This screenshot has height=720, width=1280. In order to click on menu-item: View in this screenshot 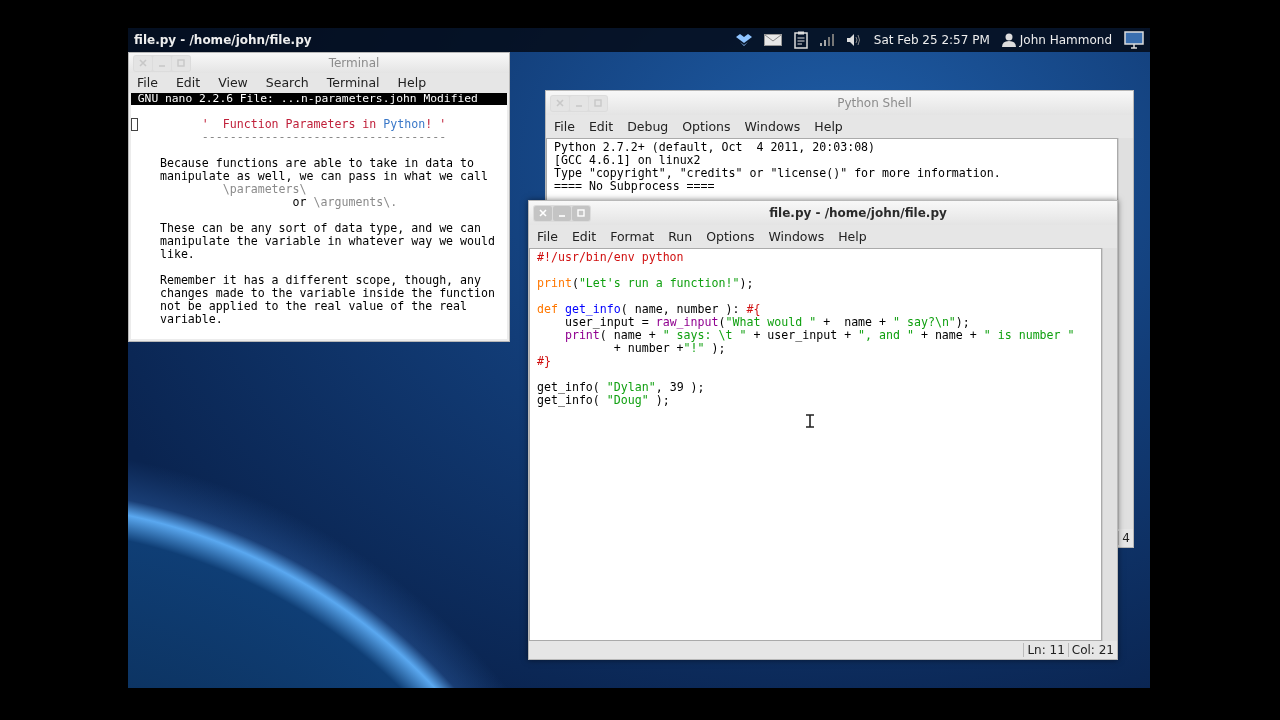, I will do `click(233, 82)`.